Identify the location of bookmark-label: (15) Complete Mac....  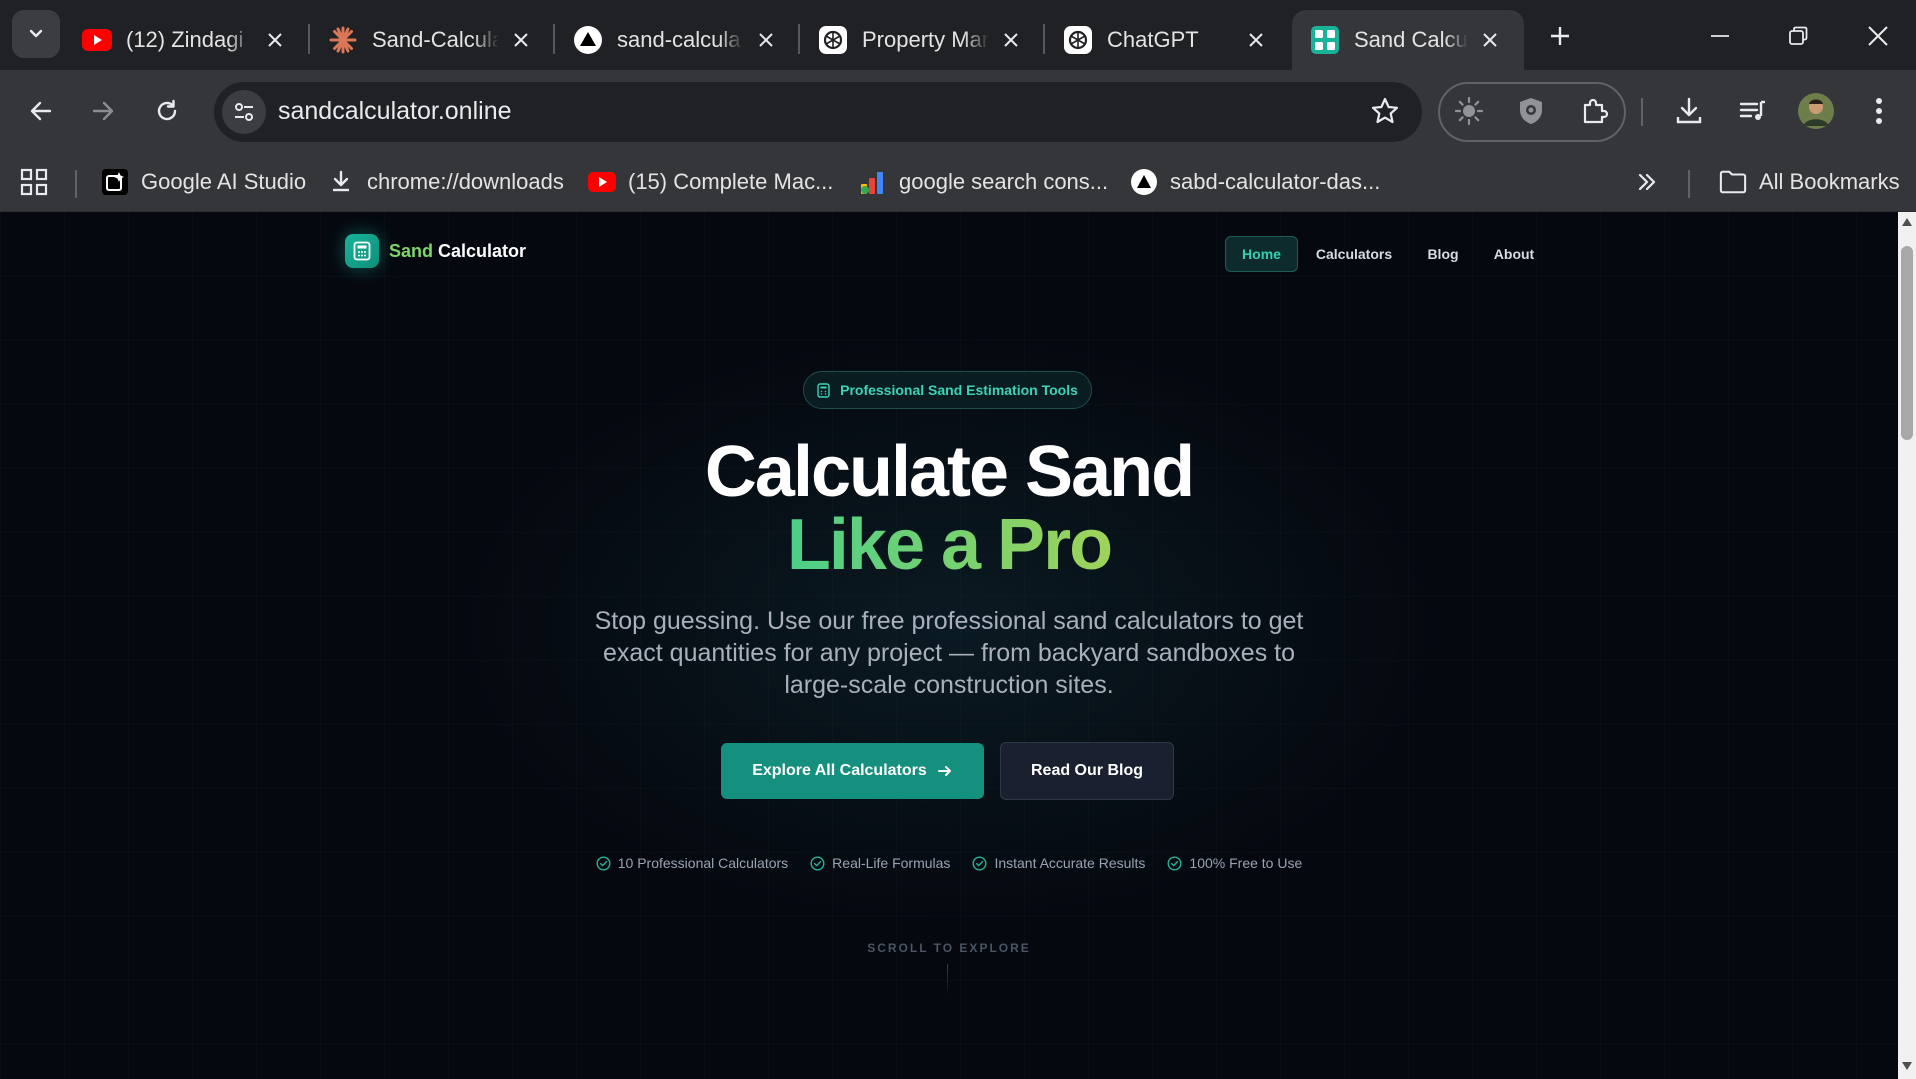
(731, 181).